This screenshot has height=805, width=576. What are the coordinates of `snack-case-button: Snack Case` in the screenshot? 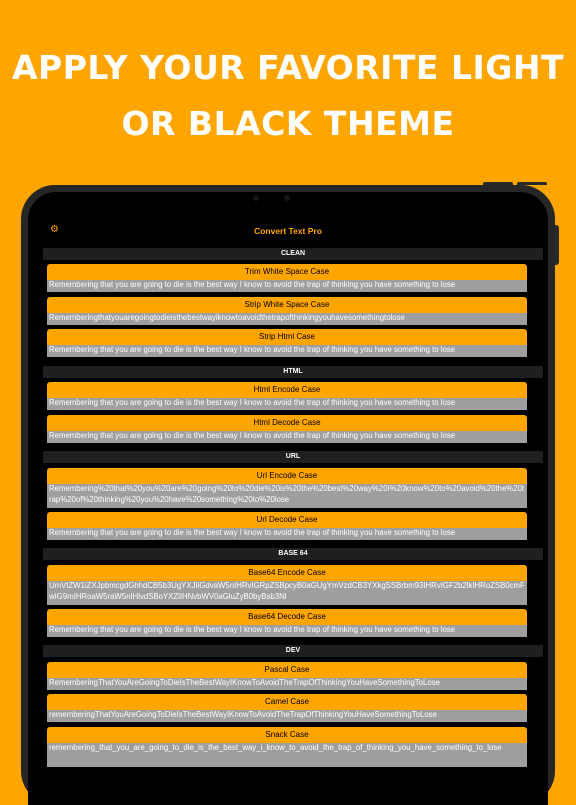 It's located at (287, 735).